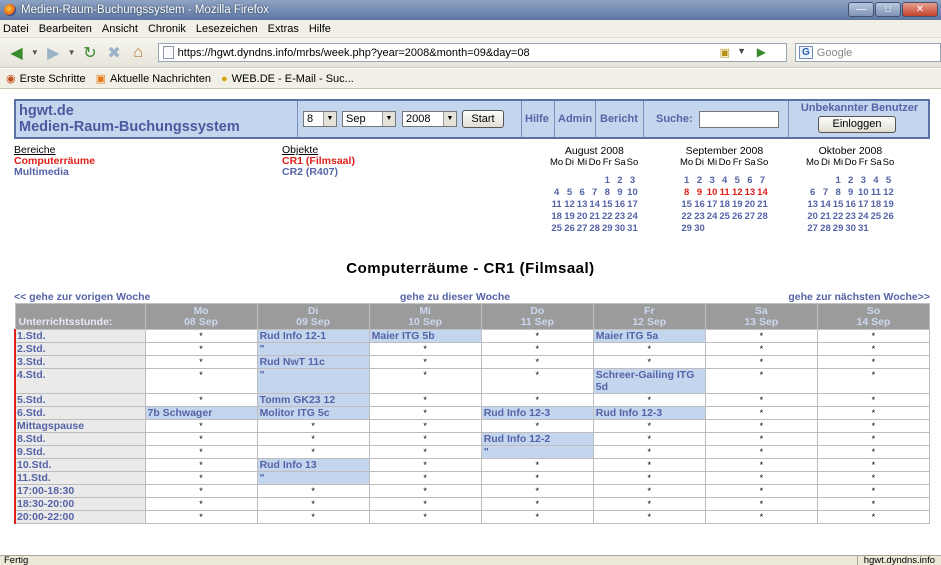 The height and width of the screenshot is (565, 941). I want to click on period-label: 17:00-18:30, so click(80, 491).